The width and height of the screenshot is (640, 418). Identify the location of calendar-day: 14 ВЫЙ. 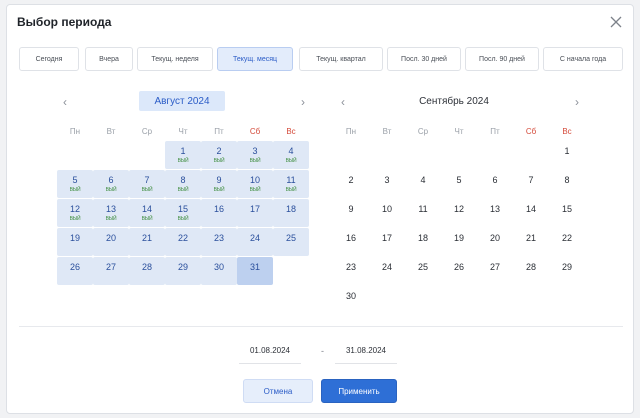
(147, 213).